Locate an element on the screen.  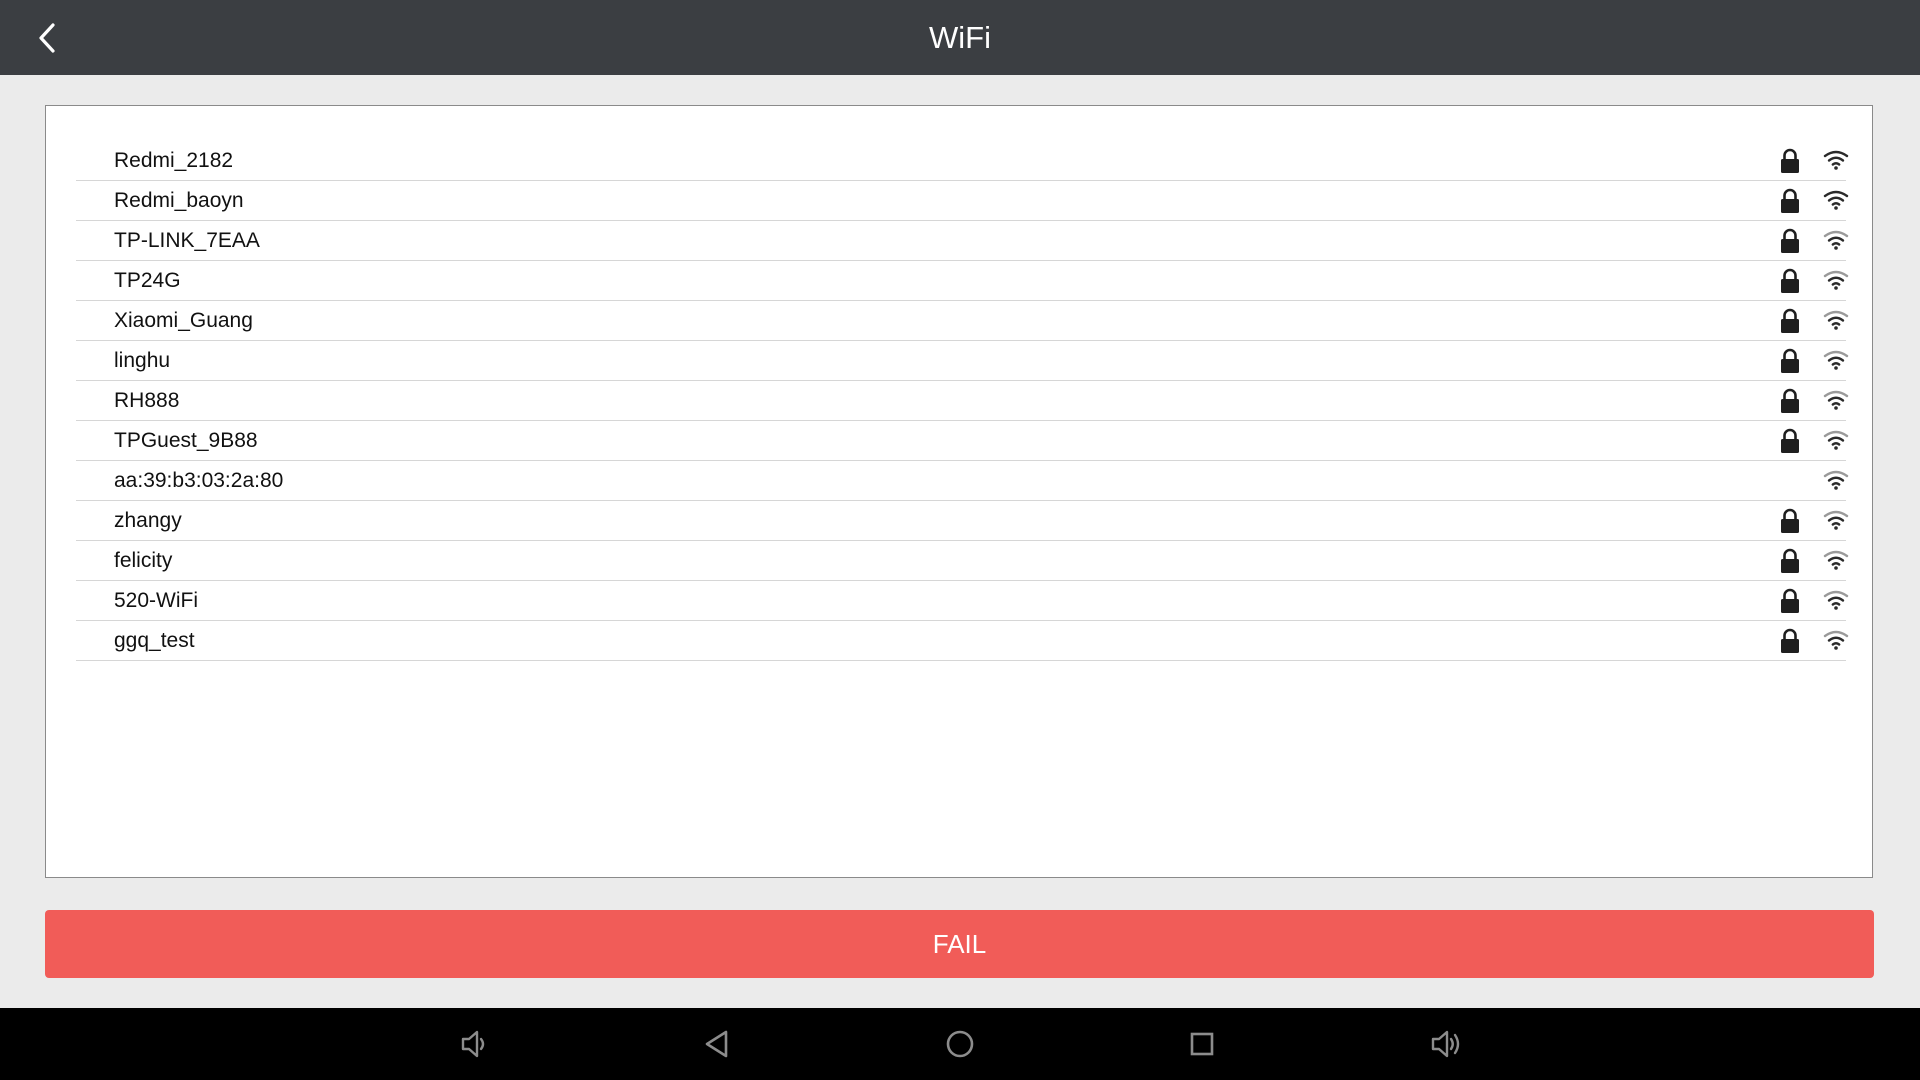
wifi-ssid: TP-LINK_7EAA is located at coordinates (187, 240).